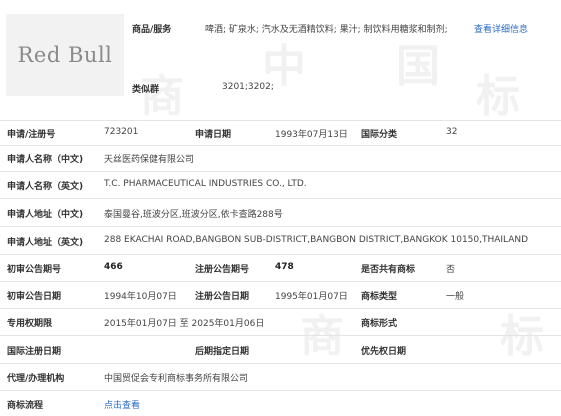  Describe the element at coordinates (501, 28) in the screenshot. I see `goods-detail-link: 查看详细信息` at that location.